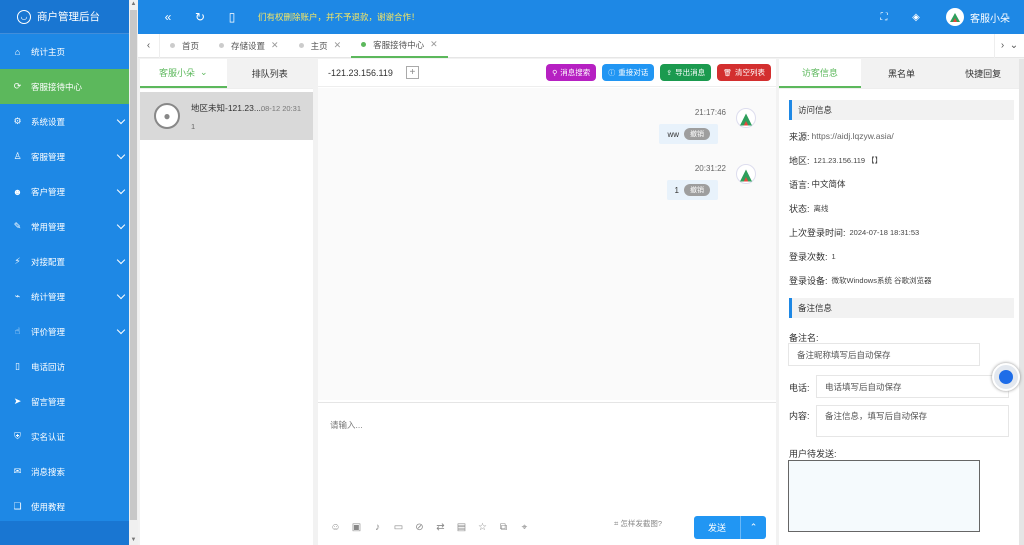 Image resolution: width=1024 pixels, height=545 pixels. What do you see at coordinates (69, 191) in the screenshot?
I see `sidebar-item-4: ☻ 客户管理` at bounding box center [69, 191].